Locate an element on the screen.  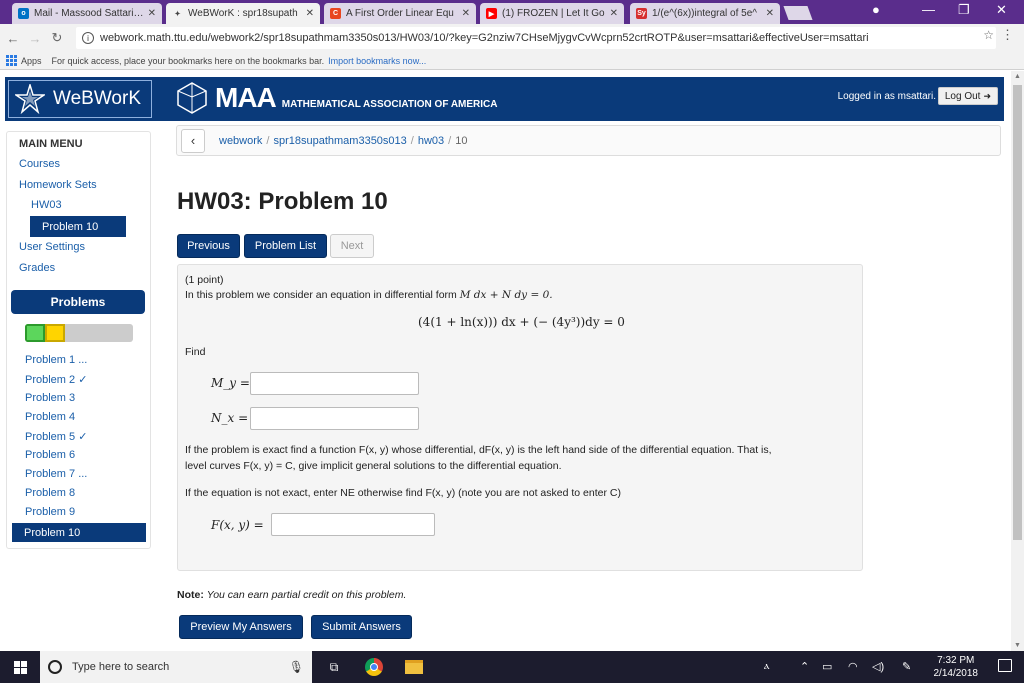
problem-link-4: Problem 4 is located at coordinates (50, 417).